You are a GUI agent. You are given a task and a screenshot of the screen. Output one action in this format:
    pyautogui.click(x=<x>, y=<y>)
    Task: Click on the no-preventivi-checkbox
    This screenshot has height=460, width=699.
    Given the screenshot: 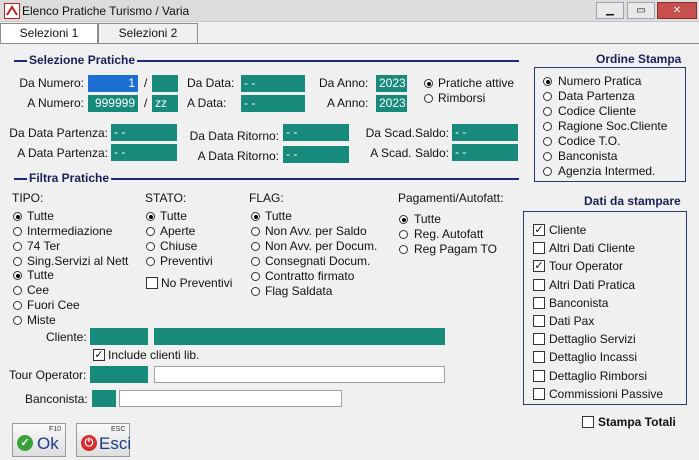 What is the action you would take?
    pyautogui.click(x=152, y=283)
    